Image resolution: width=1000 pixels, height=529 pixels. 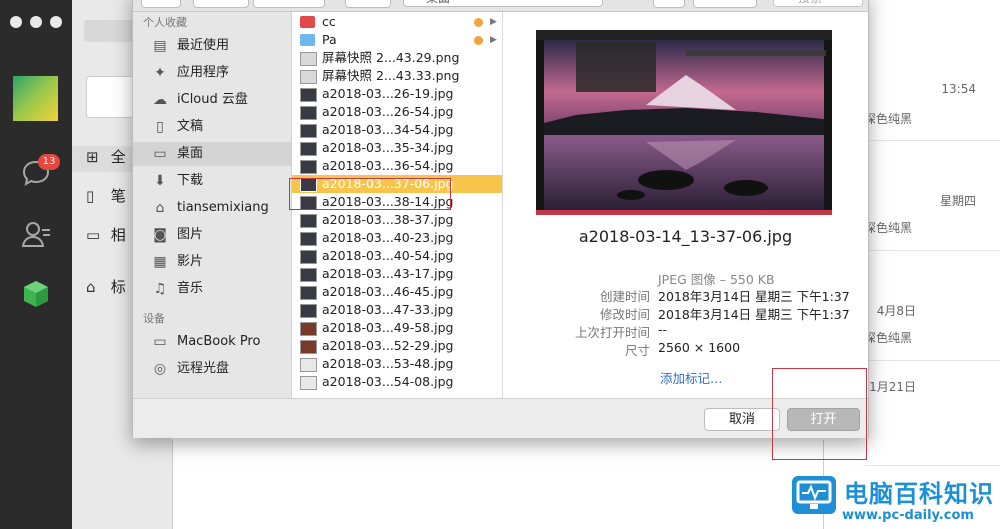 I want to click on list-item: a2018-03...43-17.jpg, so click(x=397, y=274).